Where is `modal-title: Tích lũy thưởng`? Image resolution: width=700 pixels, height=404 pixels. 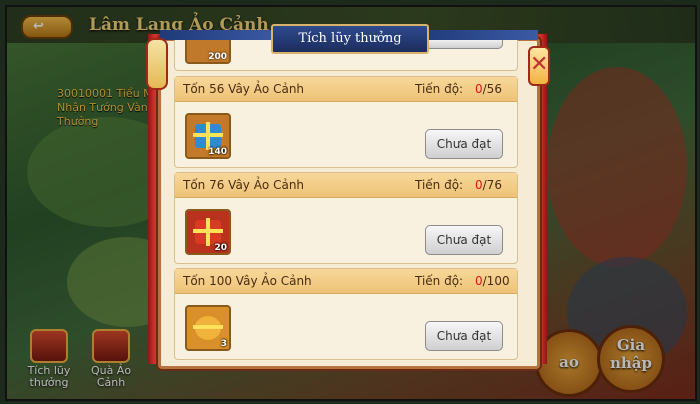 modal-title: Tích lũy thưởng is located at coordinates (350, 39).